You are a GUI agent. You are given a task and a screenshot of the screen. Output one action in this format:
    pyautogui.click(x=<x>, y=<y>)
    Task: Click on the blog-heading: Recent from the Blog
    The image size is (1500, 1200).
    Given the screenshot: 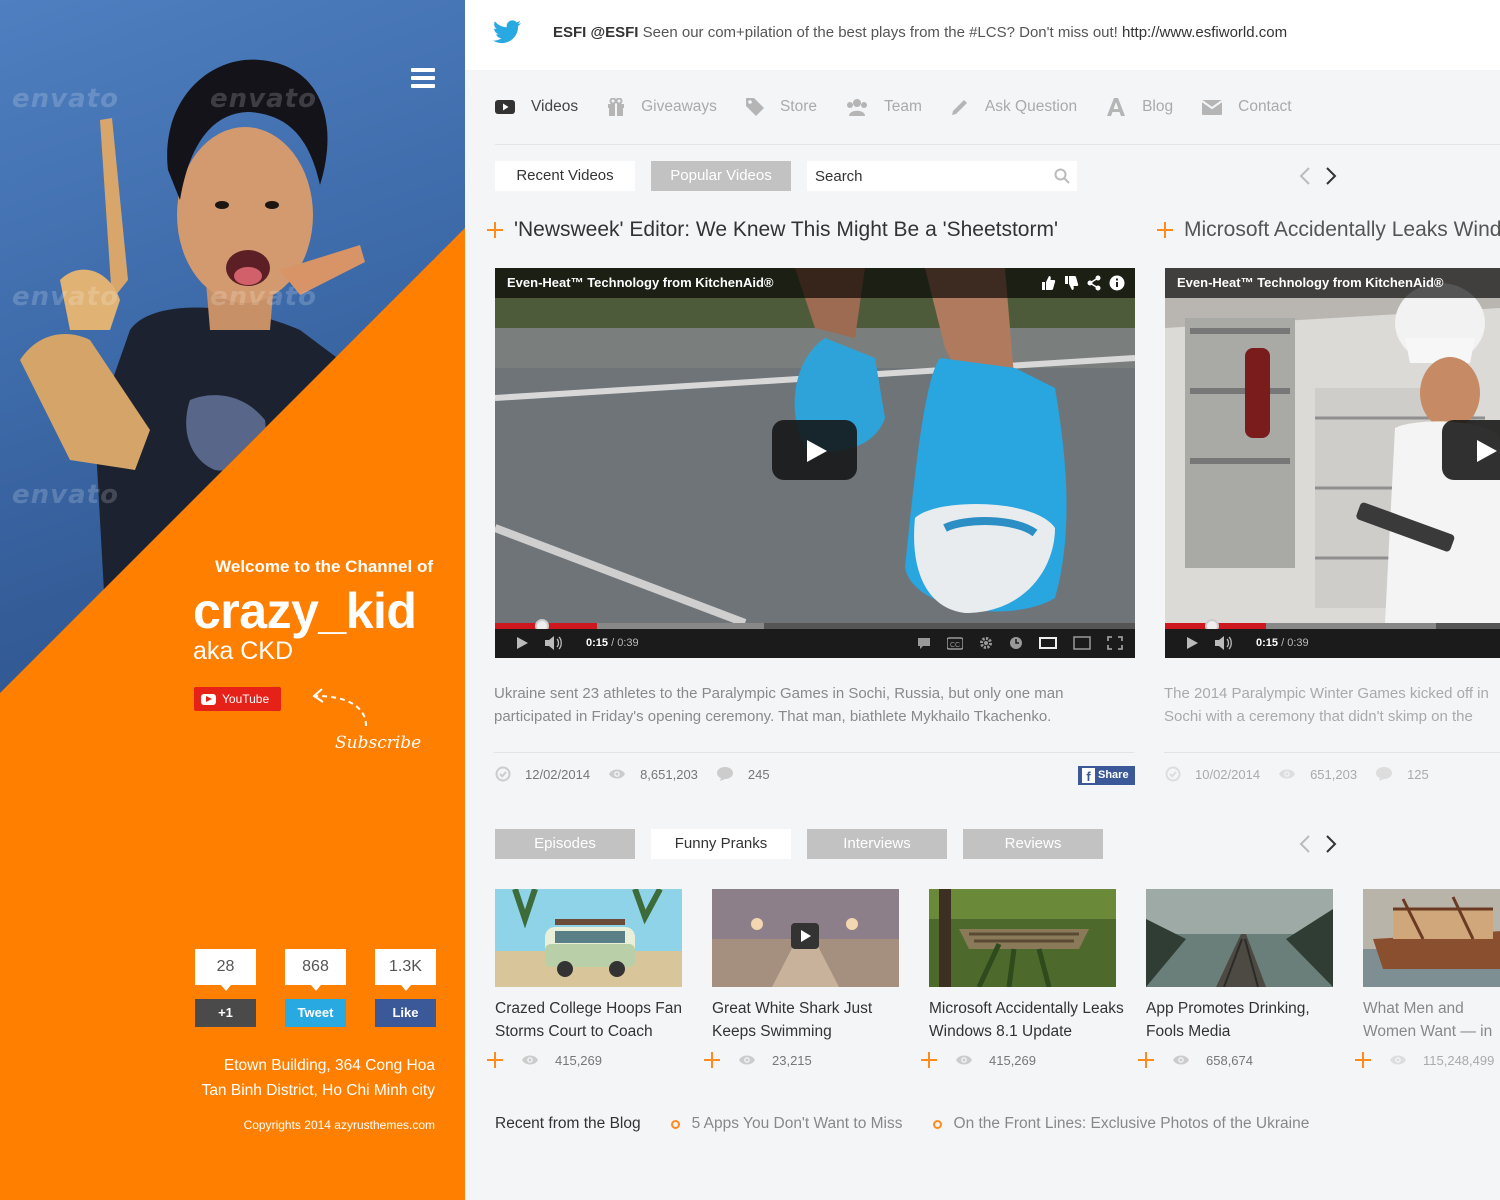 What is the action you would take?
    pyautogui.click(x=568, y=1123)
    